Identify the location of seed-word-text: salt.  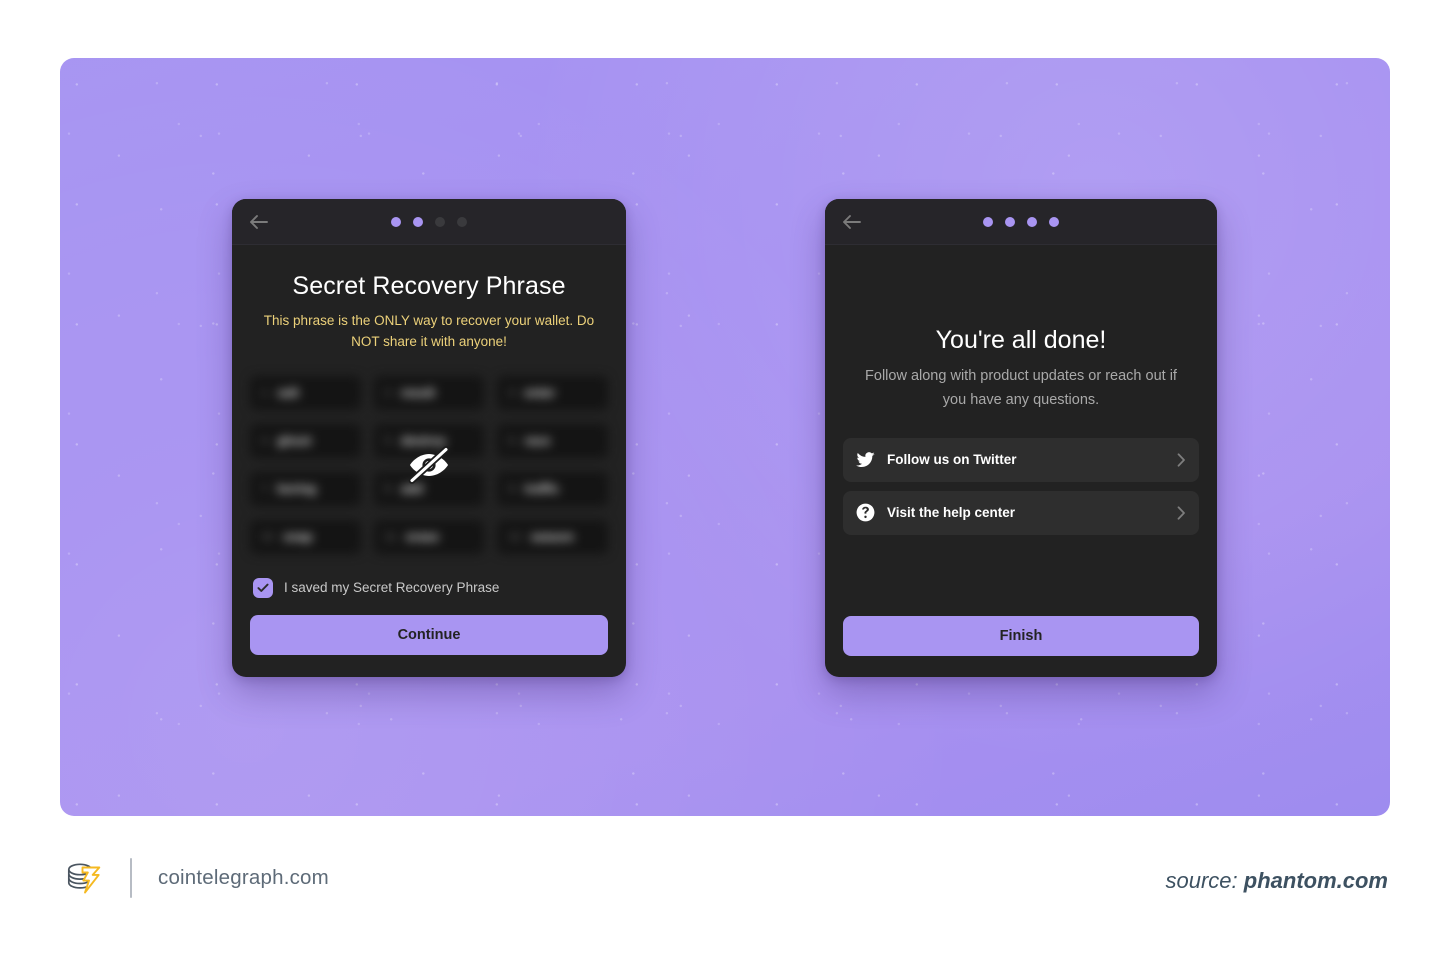
(288, 392).